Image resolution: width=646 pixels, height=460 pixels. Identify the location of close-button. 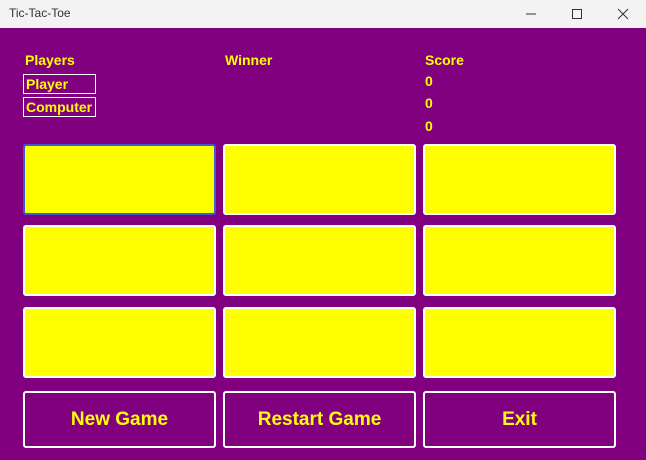
(623, 14).